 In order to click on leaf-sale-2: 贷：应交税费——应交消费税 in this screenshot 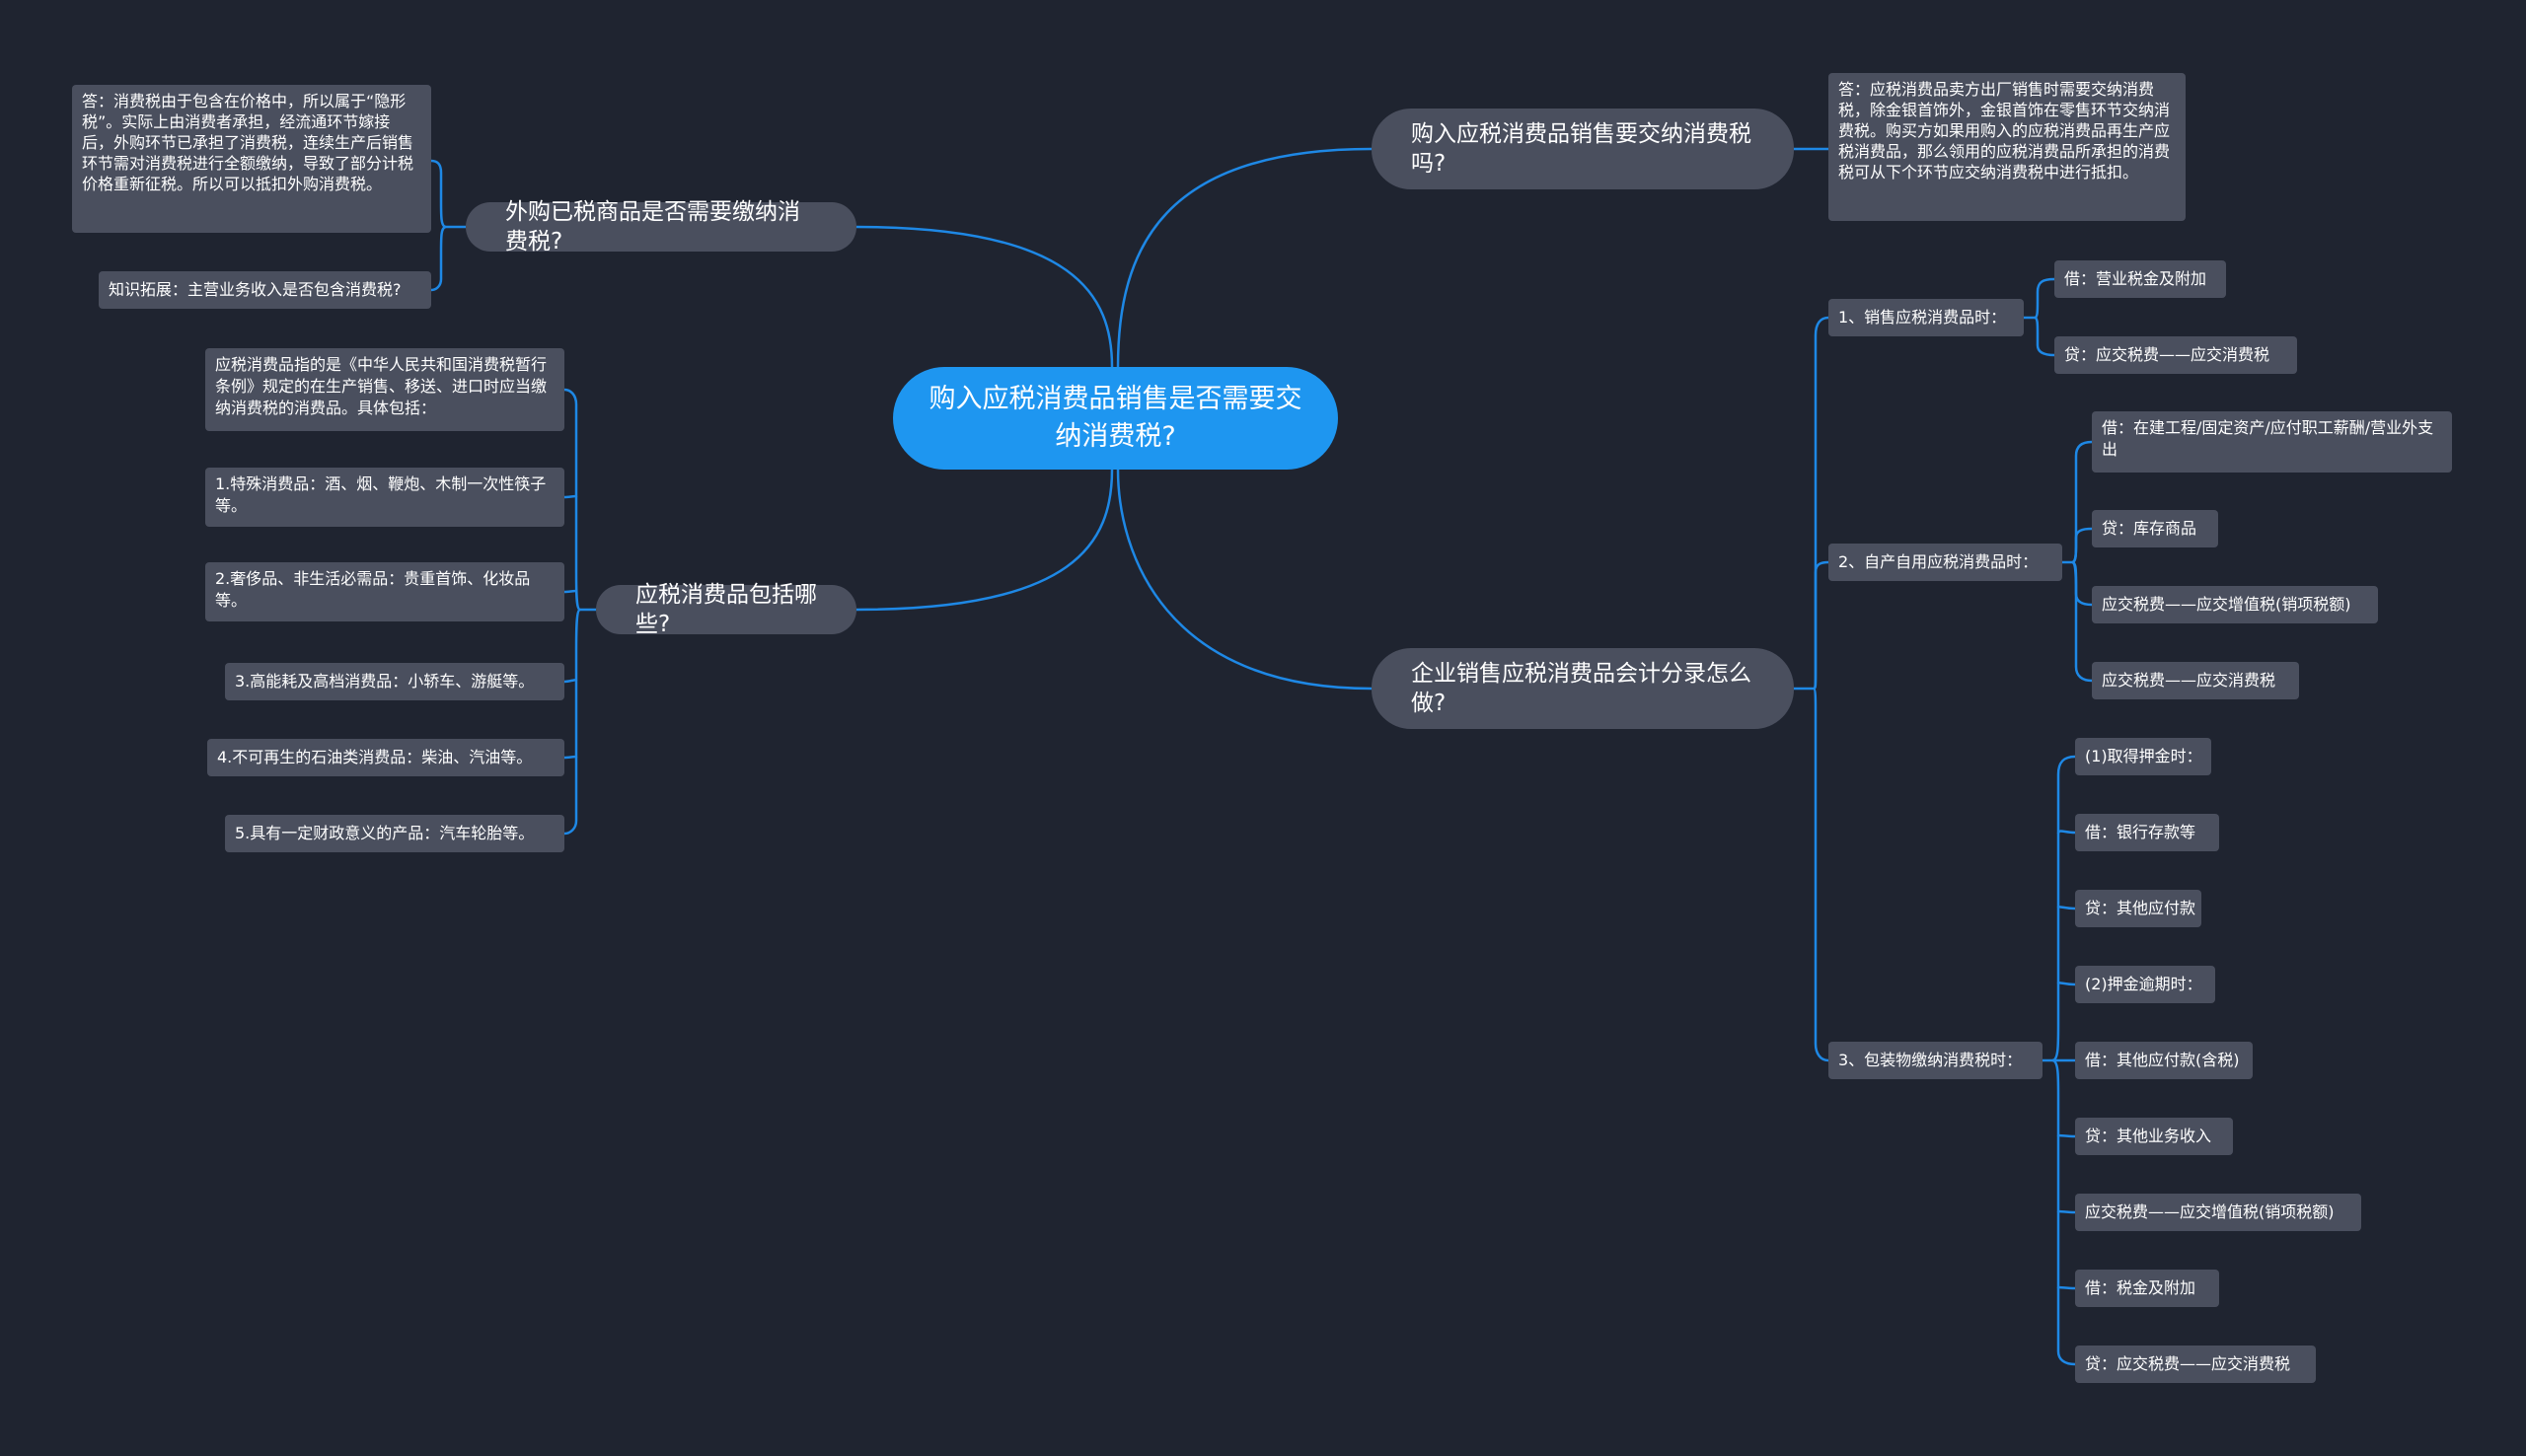, I will do `click(2175, 355)`.